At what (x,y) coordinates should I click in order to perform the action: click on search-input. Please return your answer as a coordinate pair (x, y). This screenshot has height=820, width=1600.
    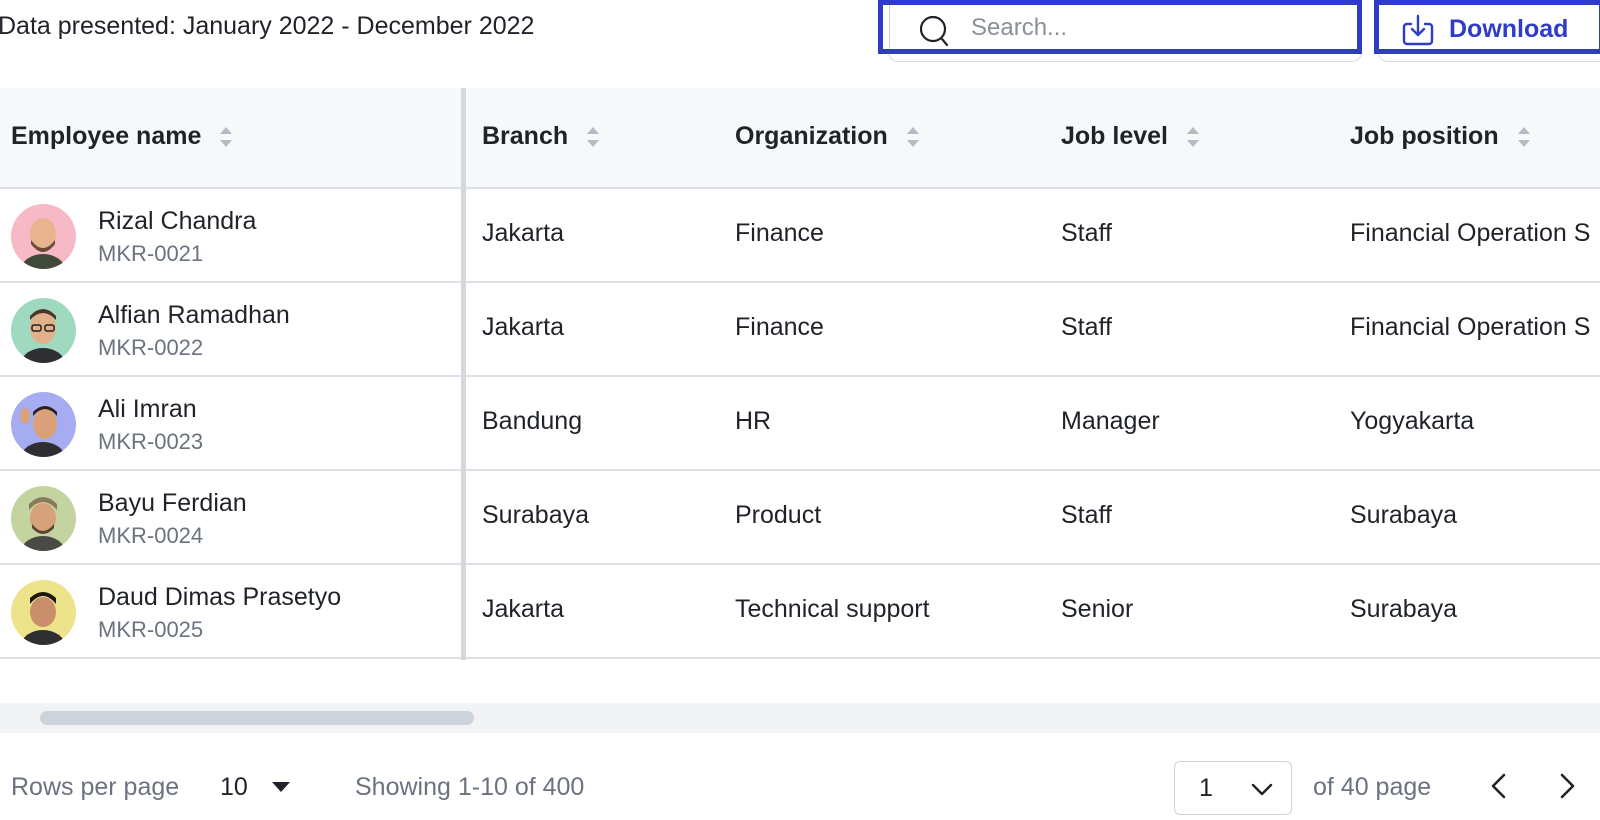
    Looking at the image, I should click on (1156, 28).